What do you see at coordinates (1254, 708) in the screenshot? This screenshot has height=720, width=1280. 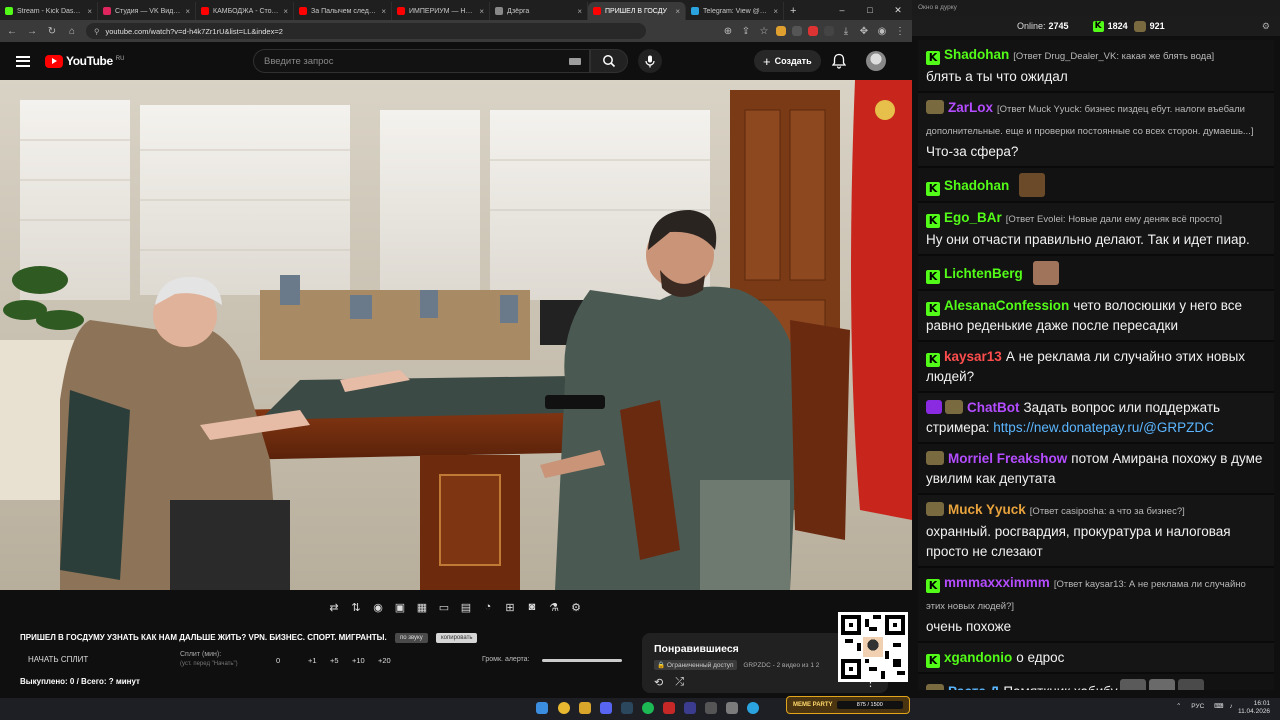 I see `taskbar-clock: 16:01 11.04.2026` at bounding box center [1254, 708].